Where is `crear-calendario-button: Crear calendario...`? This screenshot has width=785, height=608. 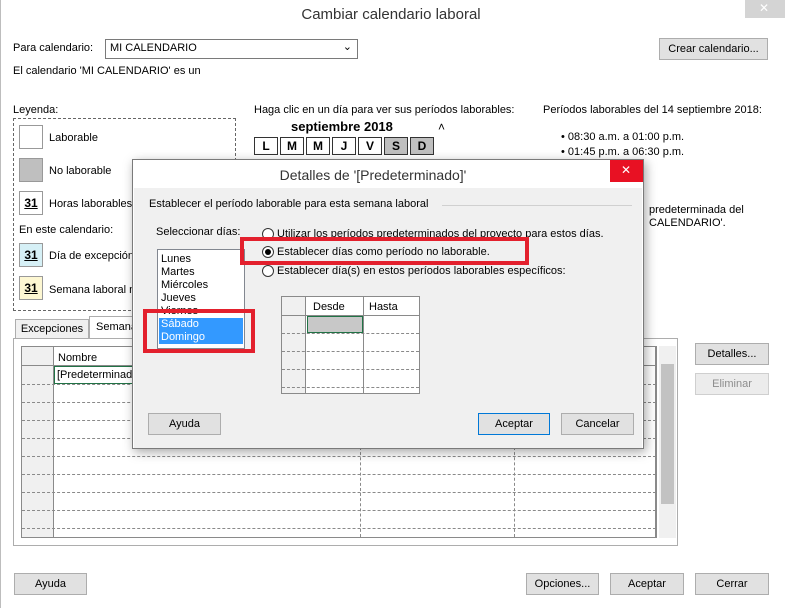
crear-calendario-button: Crear calendario... is located at coordinates (713, 49).